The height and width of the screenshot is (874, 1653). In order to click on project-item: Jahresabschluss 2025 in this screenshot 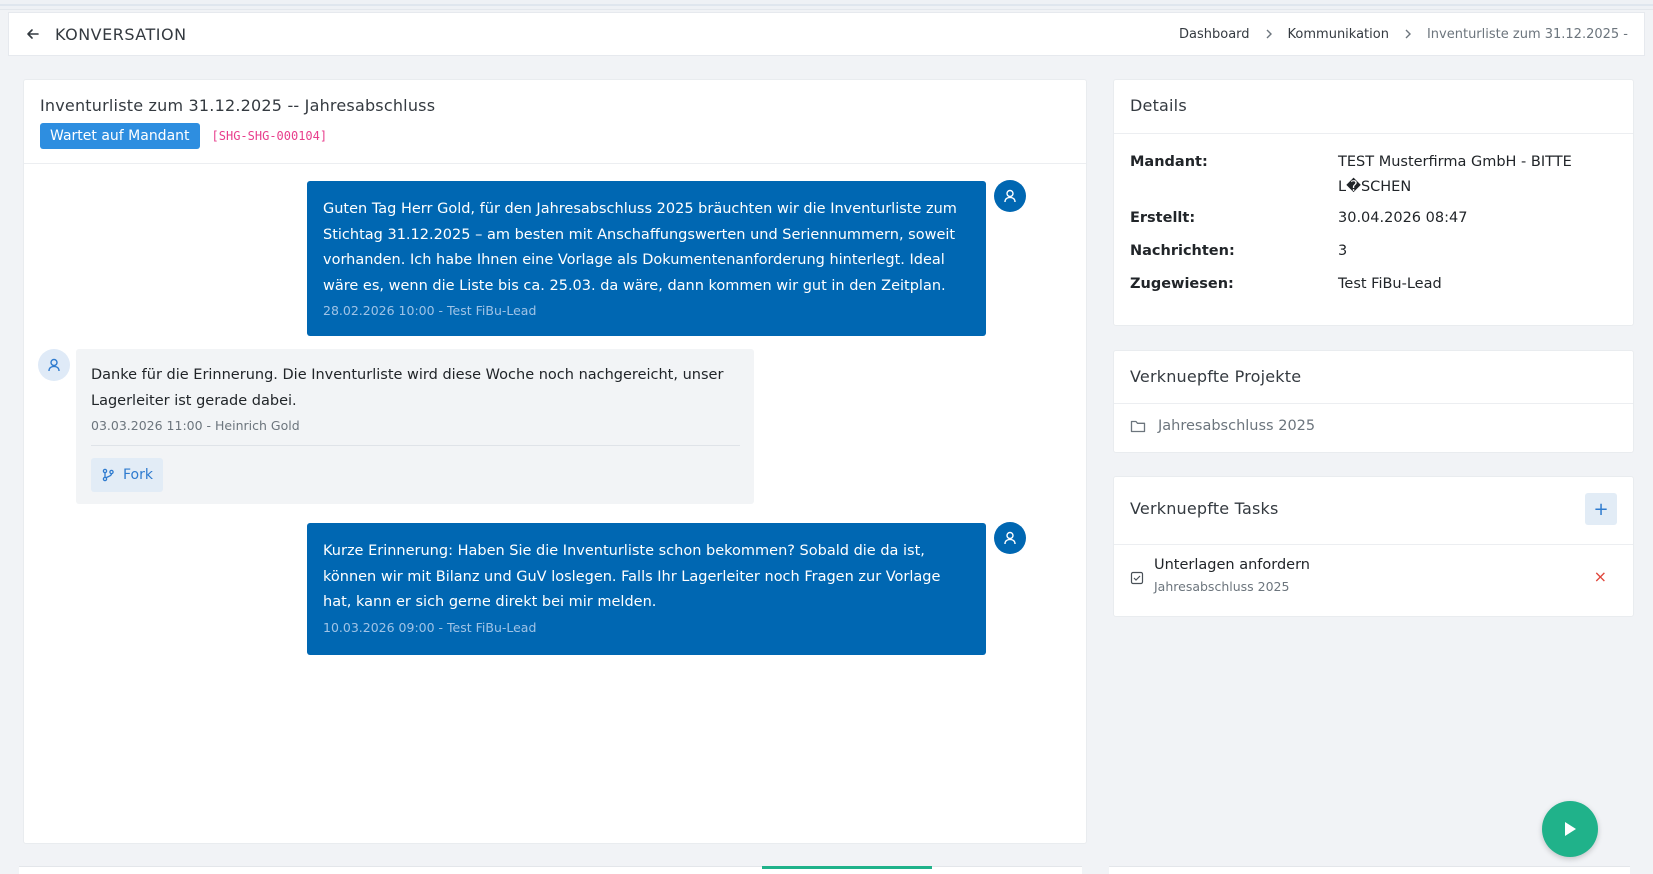, I will do `click(1373, 426)`.